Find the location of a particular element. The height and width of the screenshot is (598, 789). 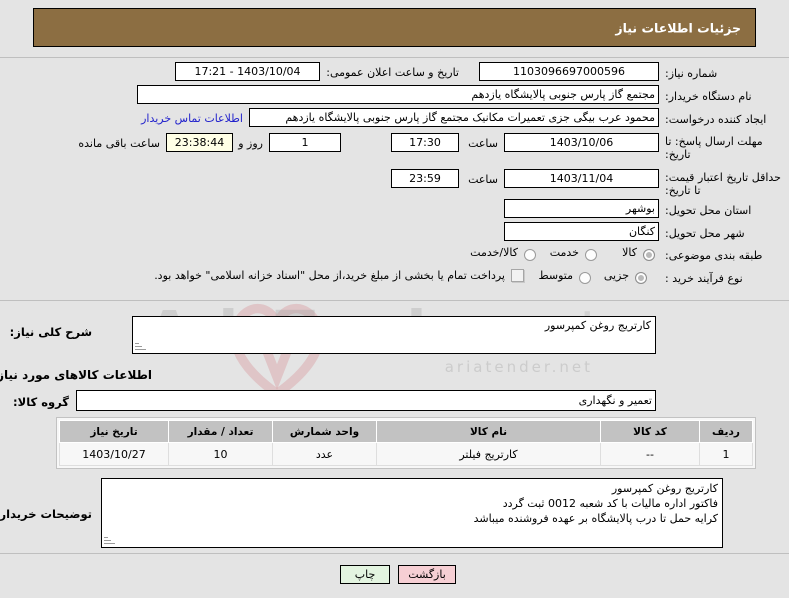

goods-section-title: اطلاعات کالاهای مورد نیاز is located at coordinates (76, 375).